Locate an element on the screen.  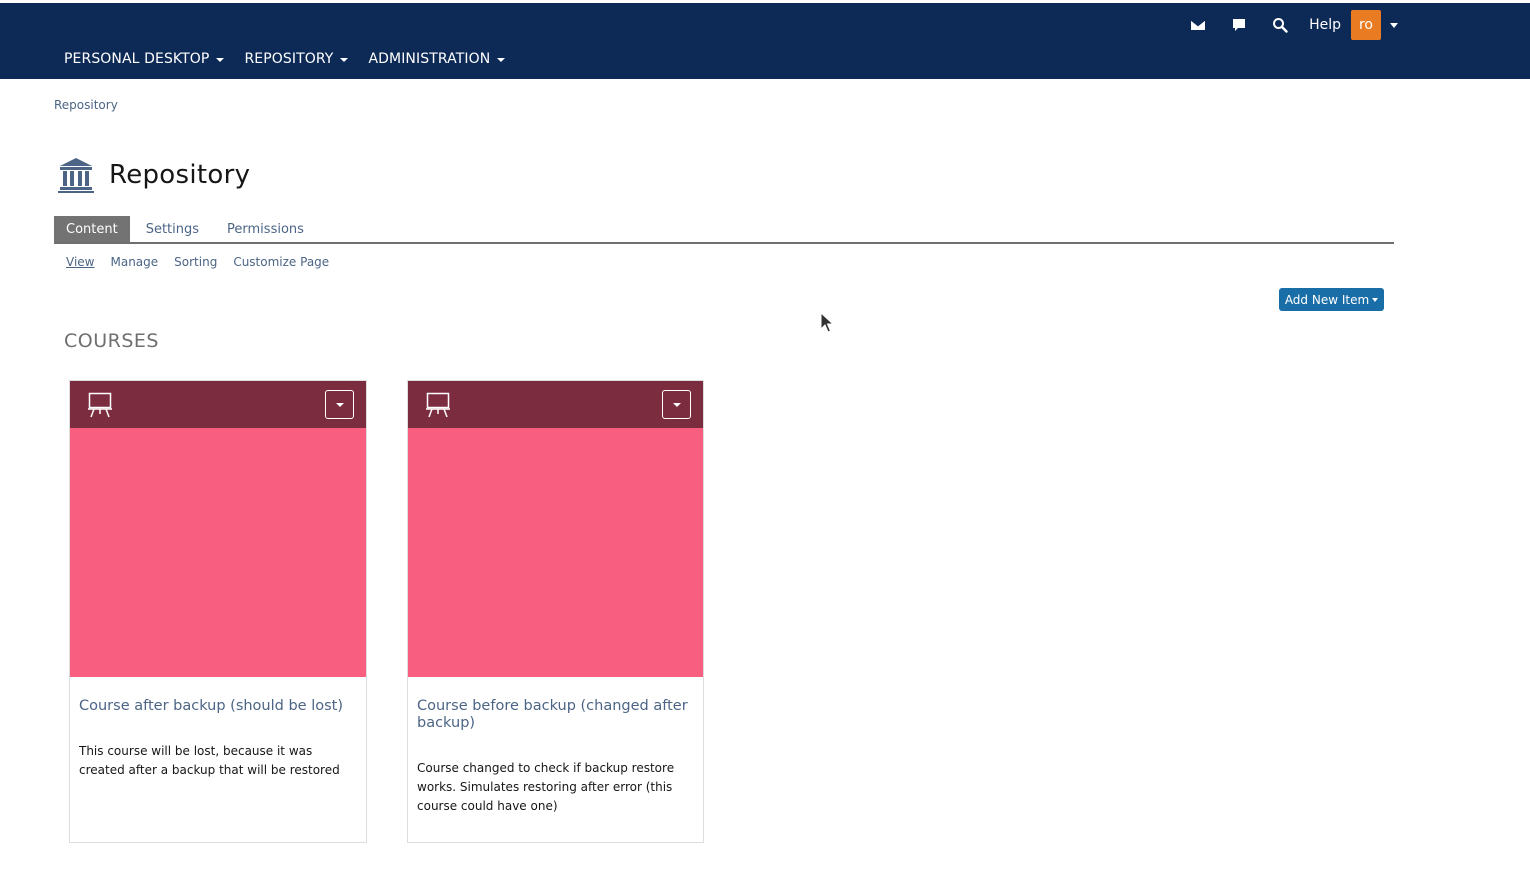
subtab-manage: Manage is located at coordinates (134, 262).